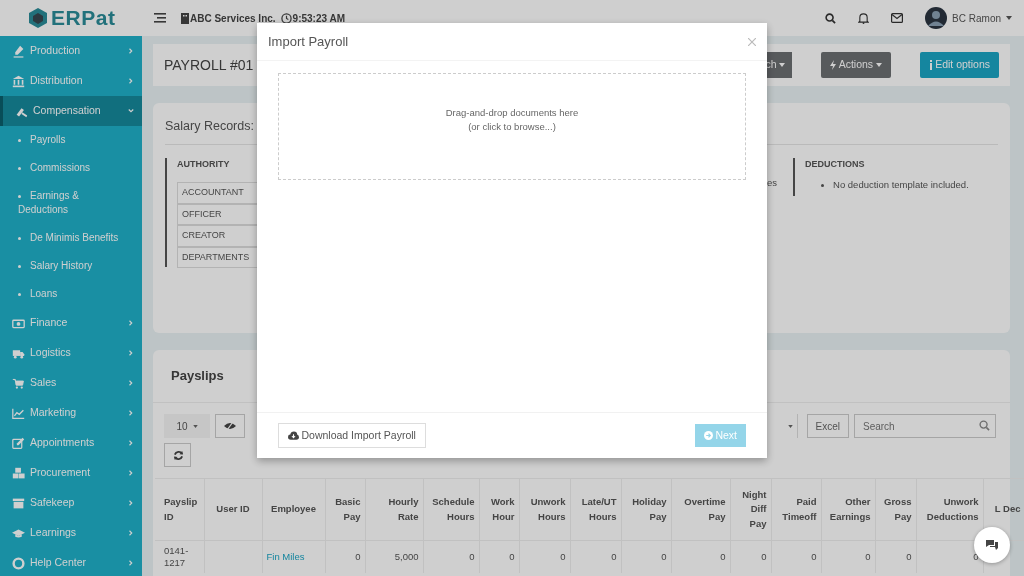  I want to click on sidebar-item: Sales, so click(71, 383).